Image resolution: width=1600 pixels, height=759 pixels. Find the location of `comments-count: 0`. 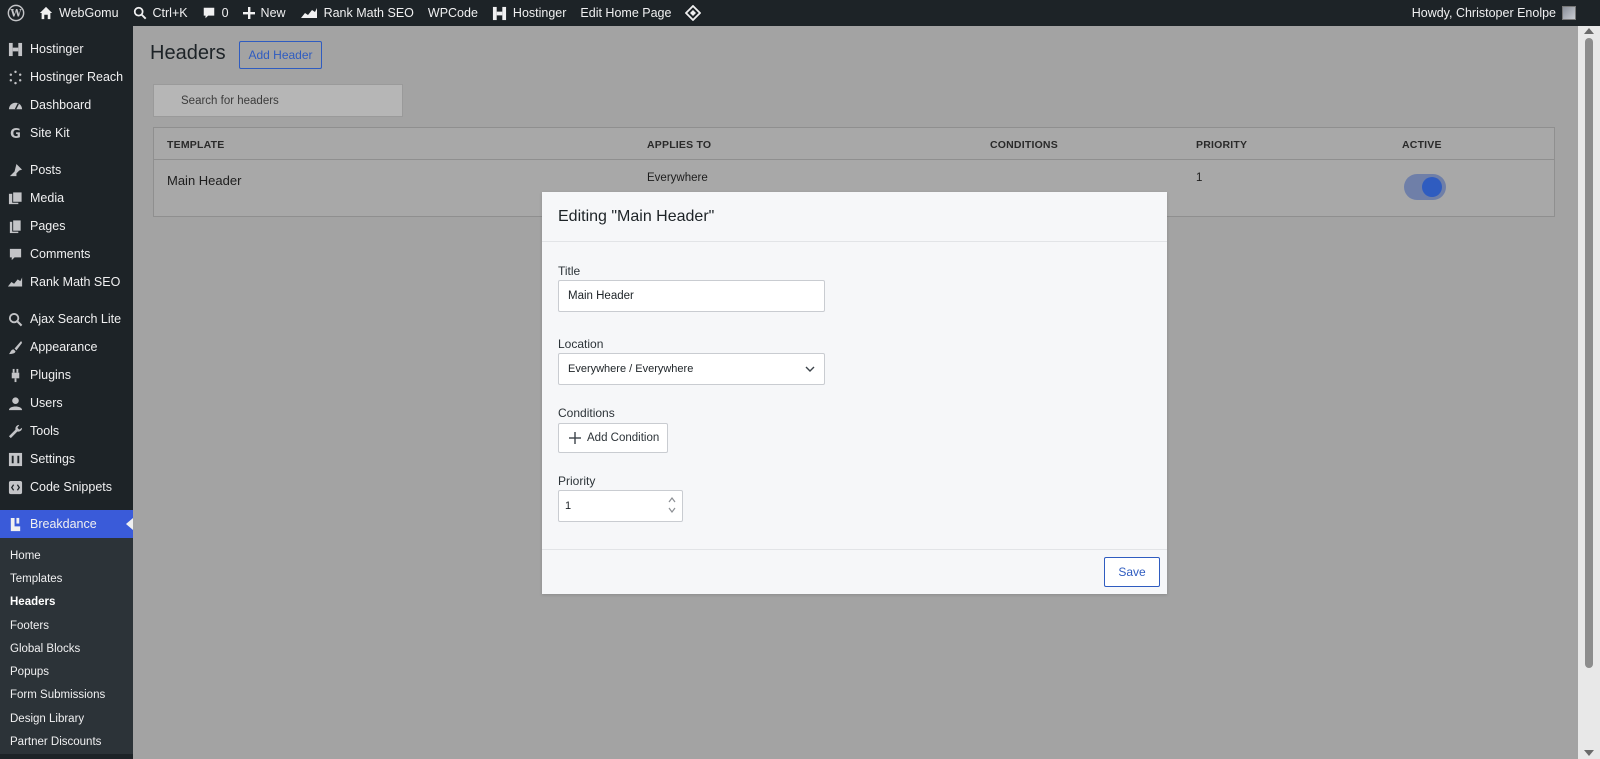

comments-count: 0 is located at coordinates (225, 13).